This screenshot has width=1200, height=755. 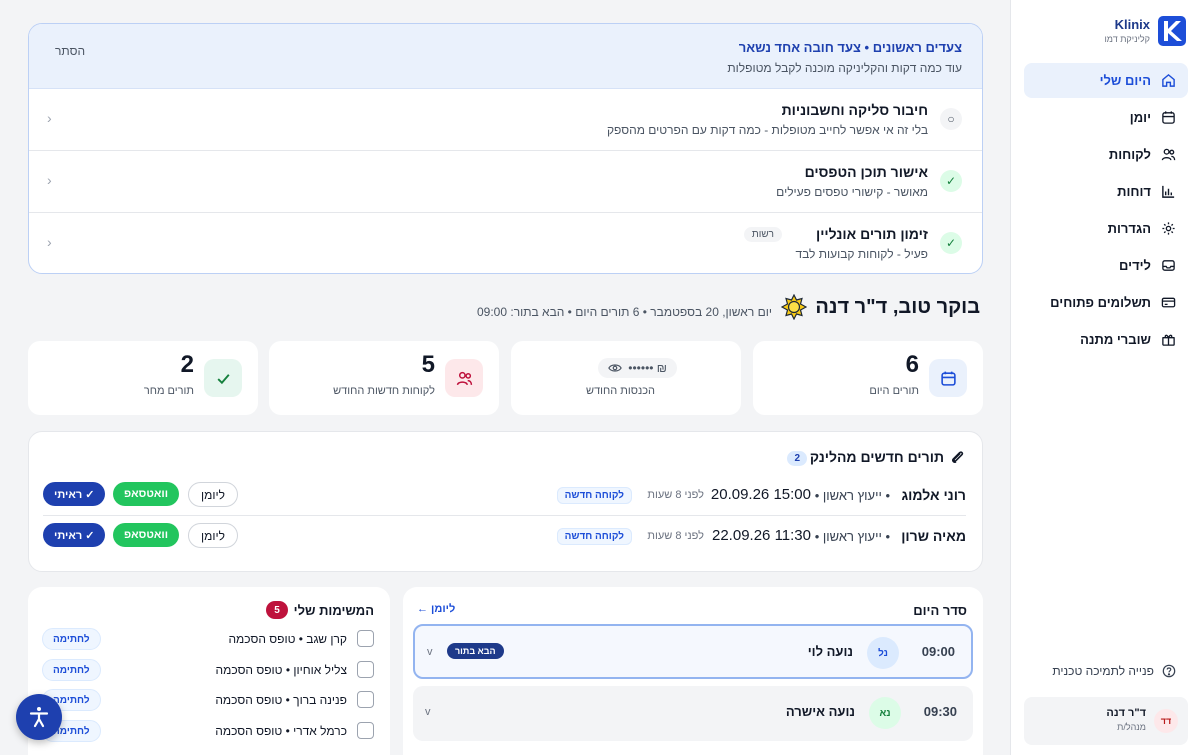 I want to click on booking-ago: לפני 8 שעות, so click(x=675, y=536).